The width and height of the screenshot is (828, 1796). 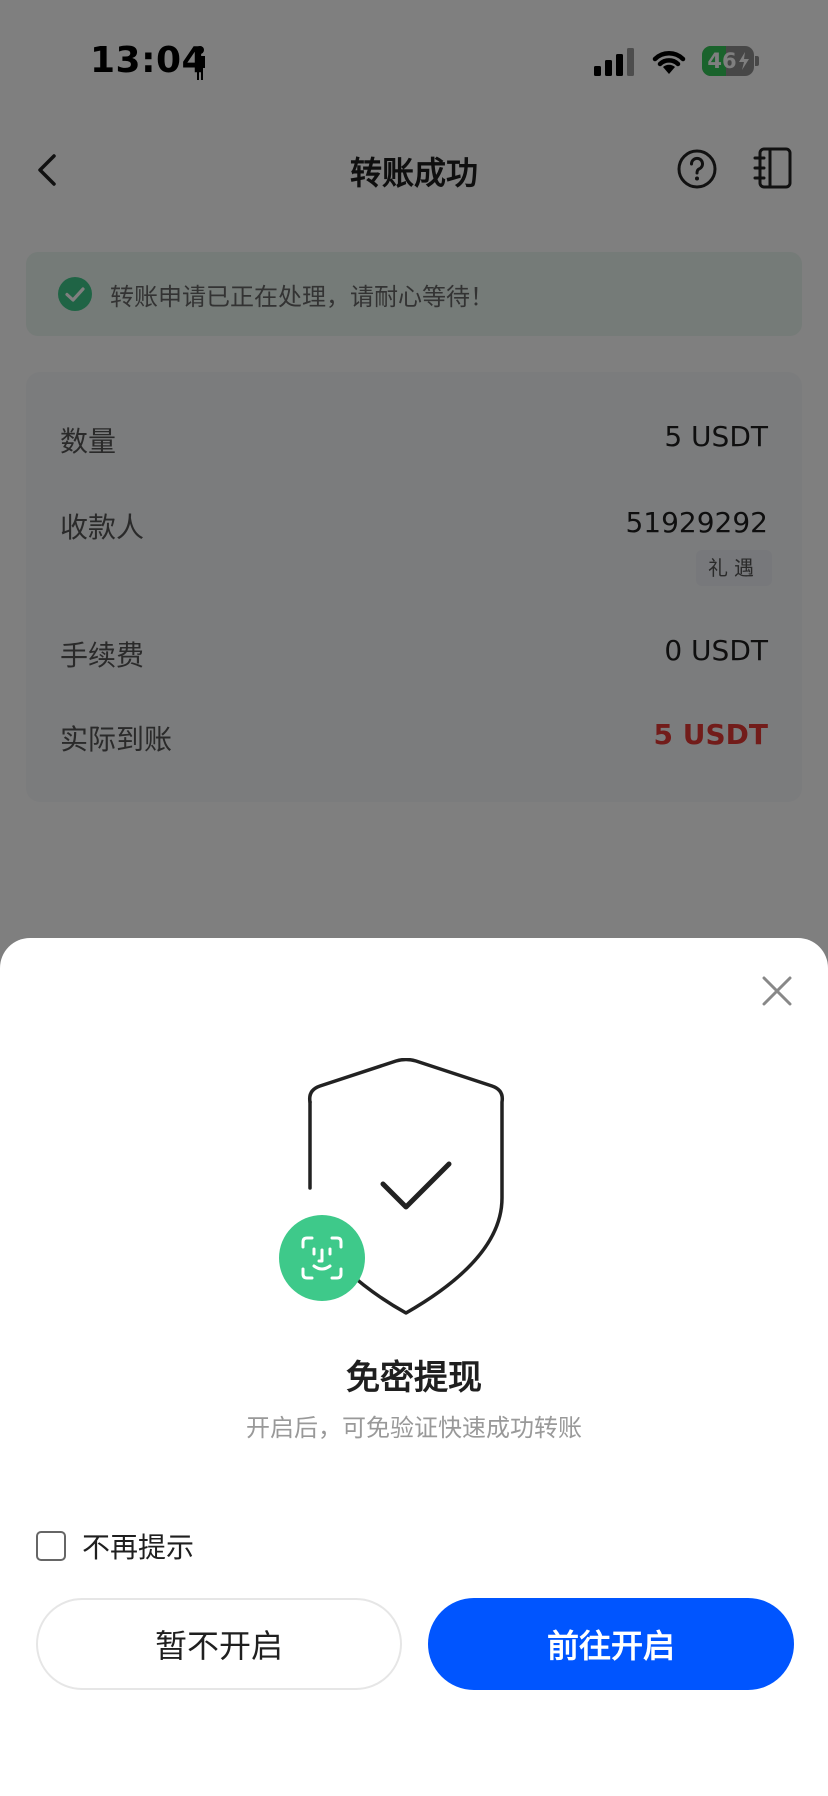 What do you see at coordinates (611, 1644) in the screenshot?
I see `go-enable-button: 前往开启` at bounding box center [611, 1644].